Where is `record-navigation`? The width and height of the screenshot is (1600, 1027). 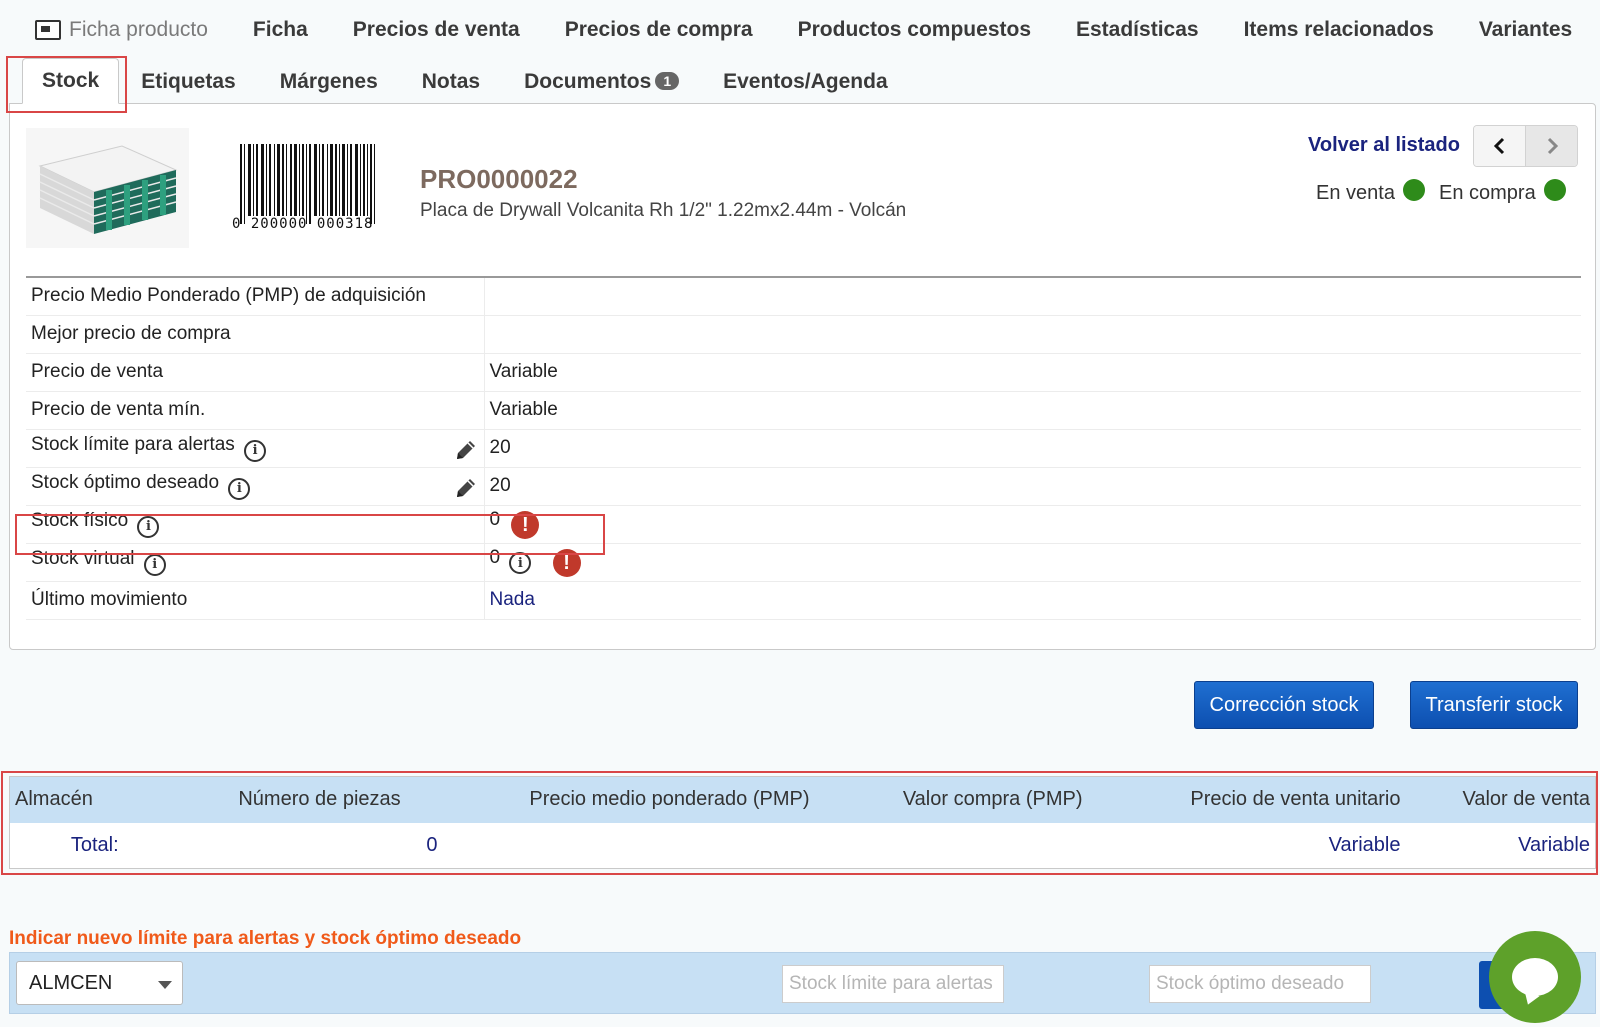
record-navigation is located at coordinates (1525, 146).